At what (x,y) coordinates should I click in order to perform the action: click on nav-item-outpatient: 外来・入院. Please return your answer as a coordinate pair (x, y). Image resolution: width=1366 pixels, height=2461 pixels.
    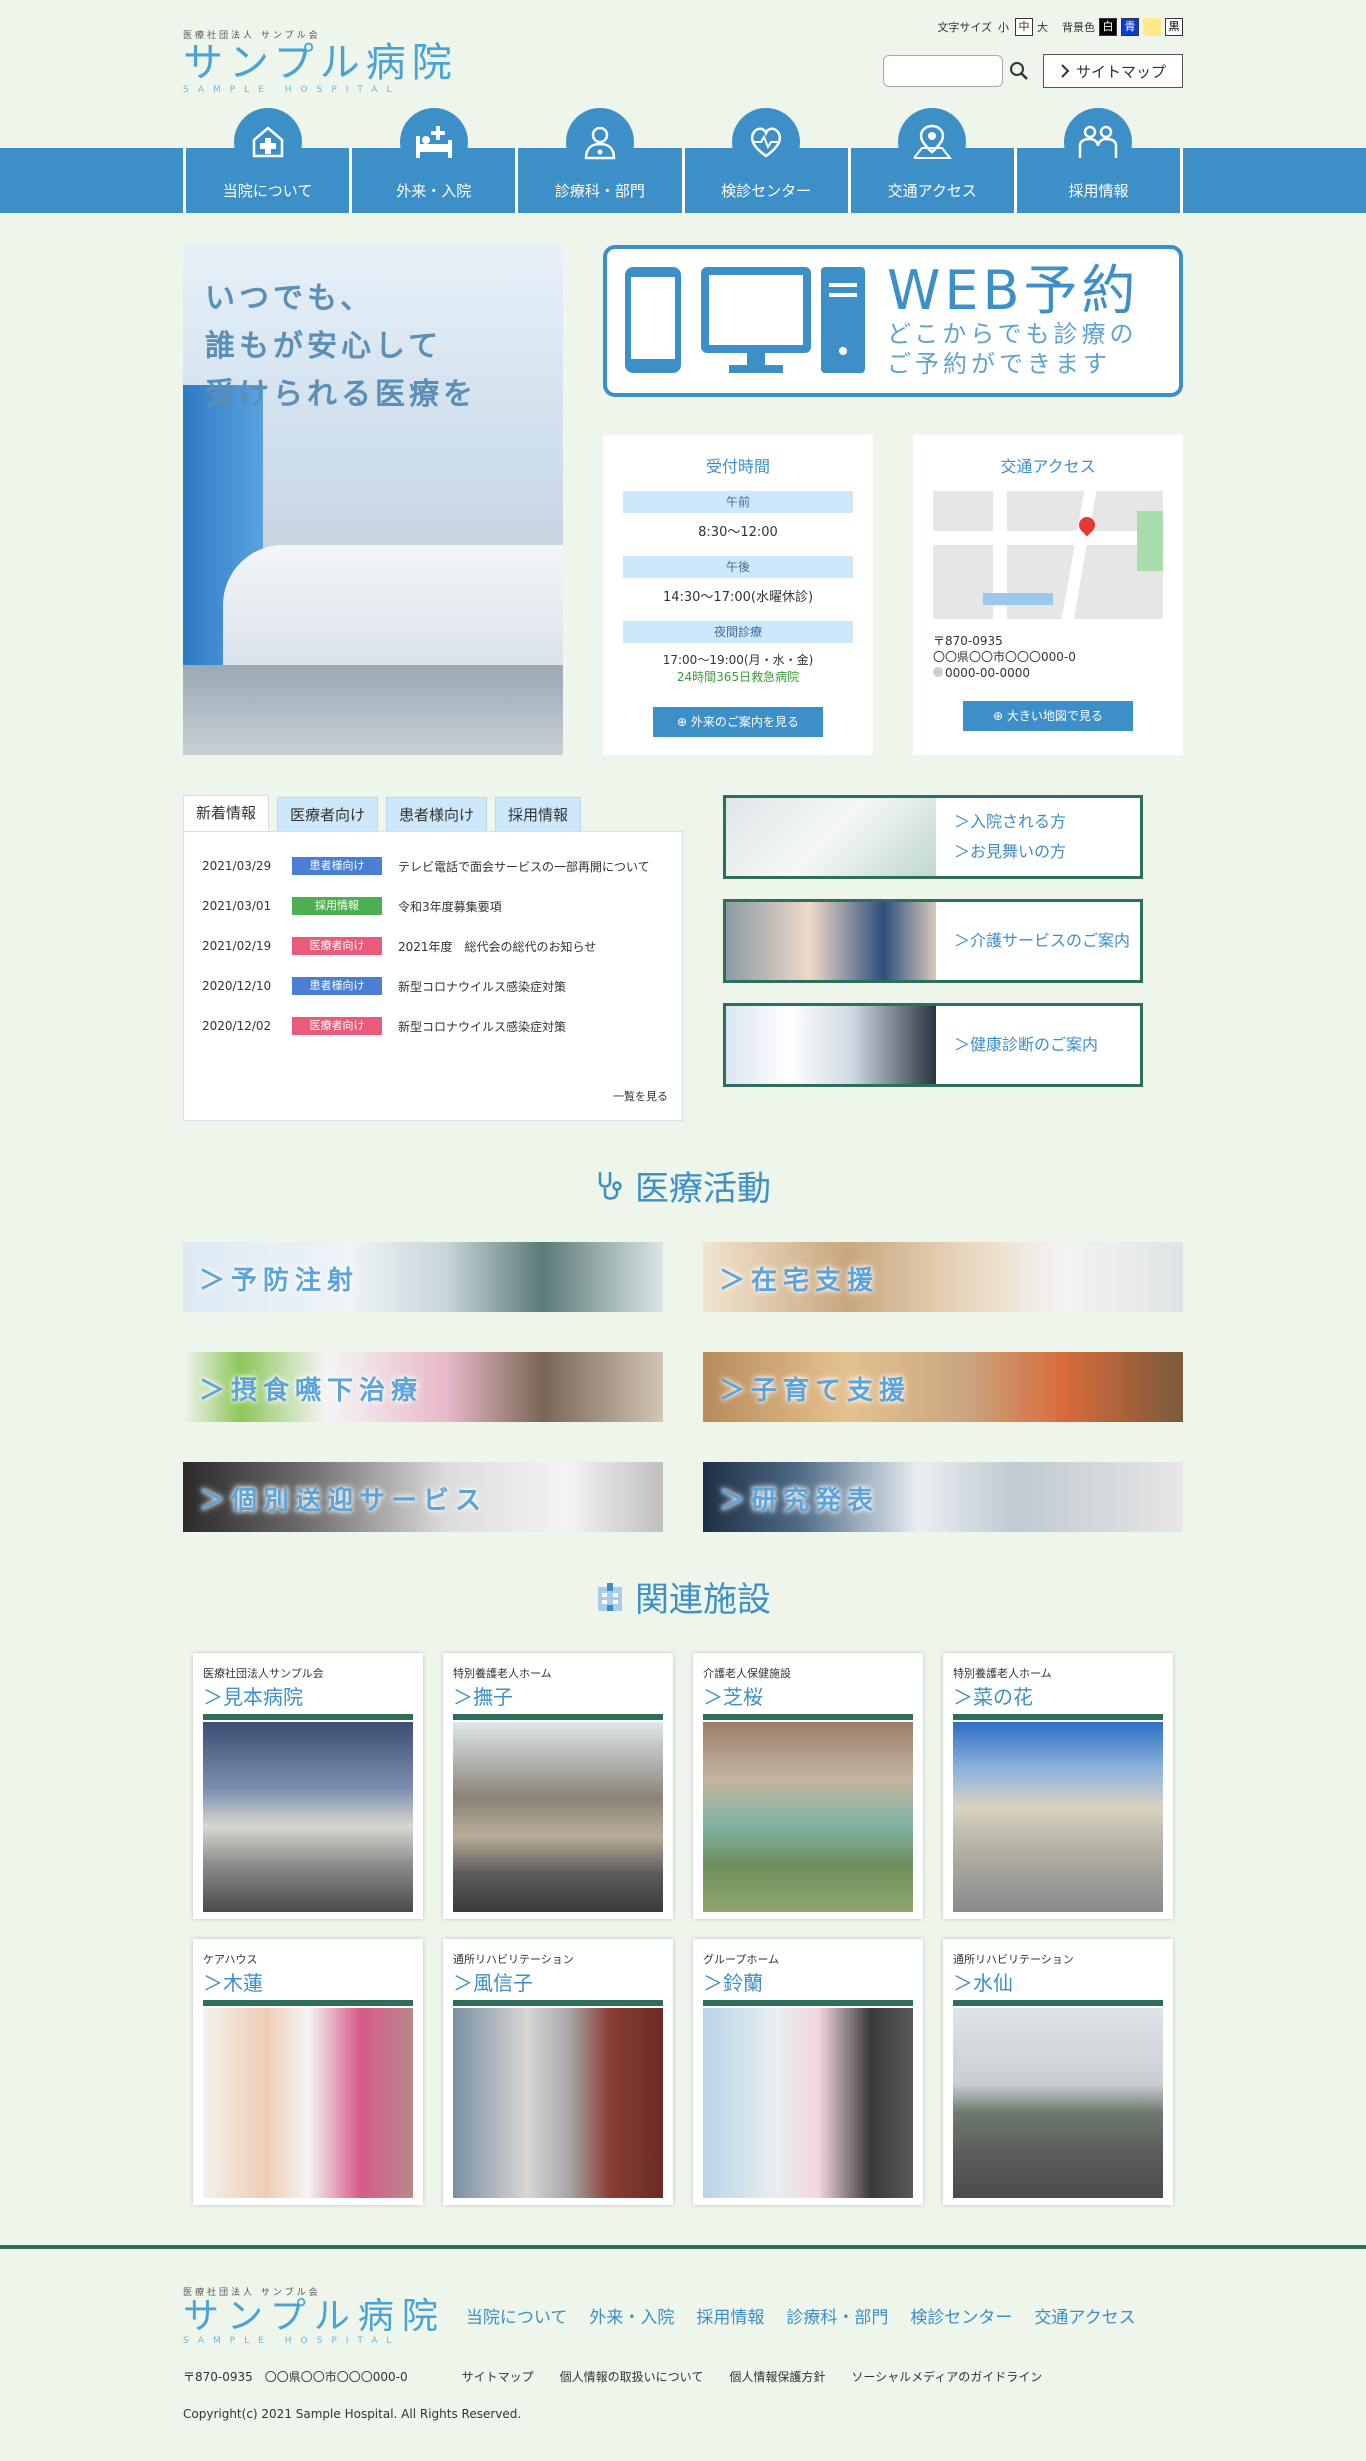
    Looking at the image, I should click on (432, 160).